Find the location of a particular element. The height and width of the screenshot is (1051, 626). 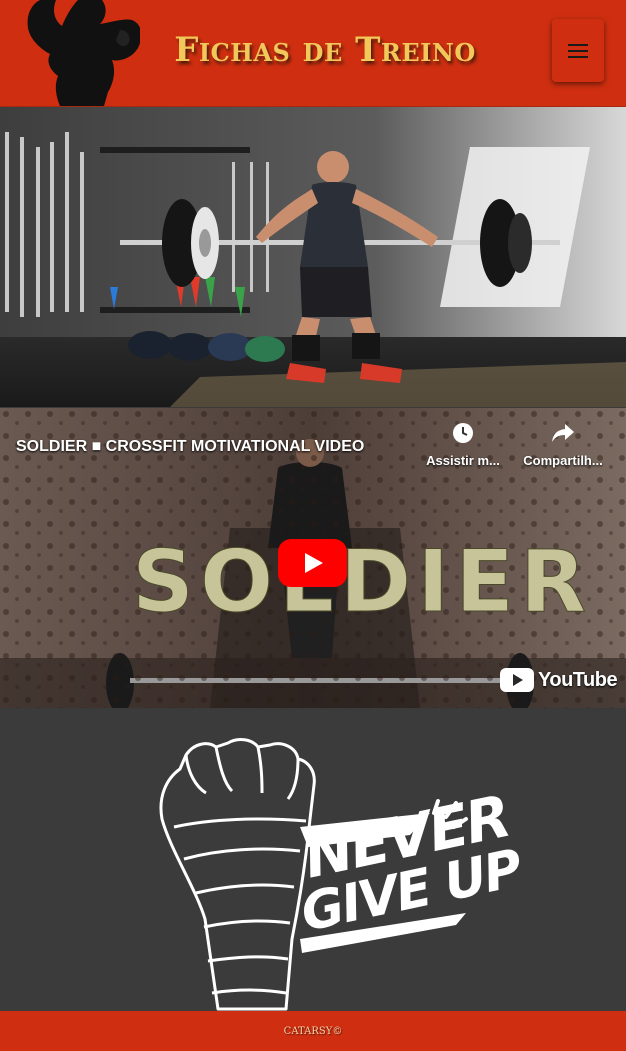

site-header: Fichas de Treino is located at coordinates (313, 53).